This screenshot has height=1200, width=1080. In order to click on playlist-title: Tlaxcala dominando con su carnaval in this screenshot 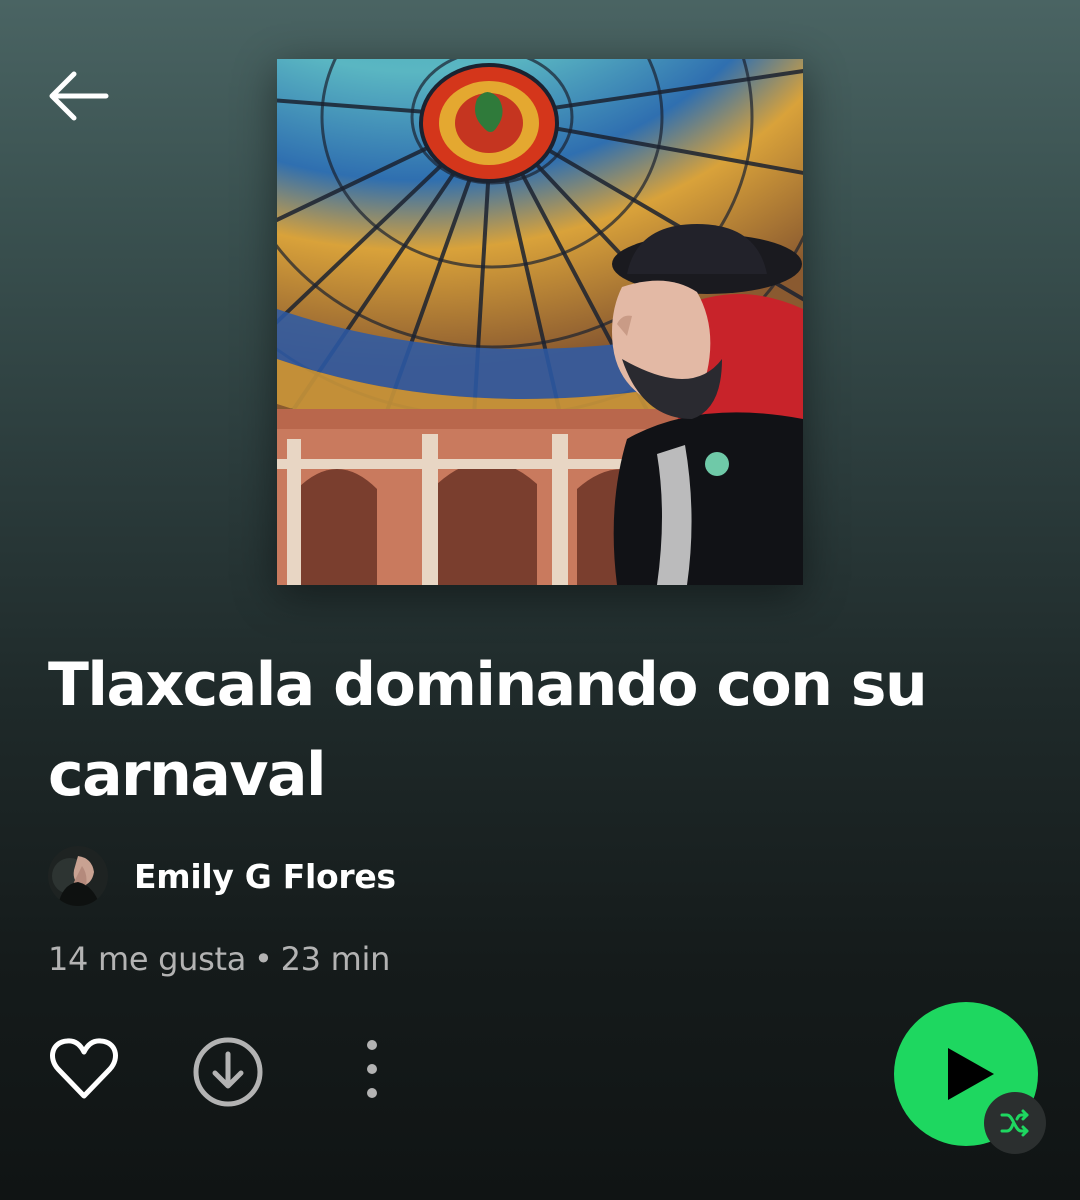, I will do `click(488, 730)`.